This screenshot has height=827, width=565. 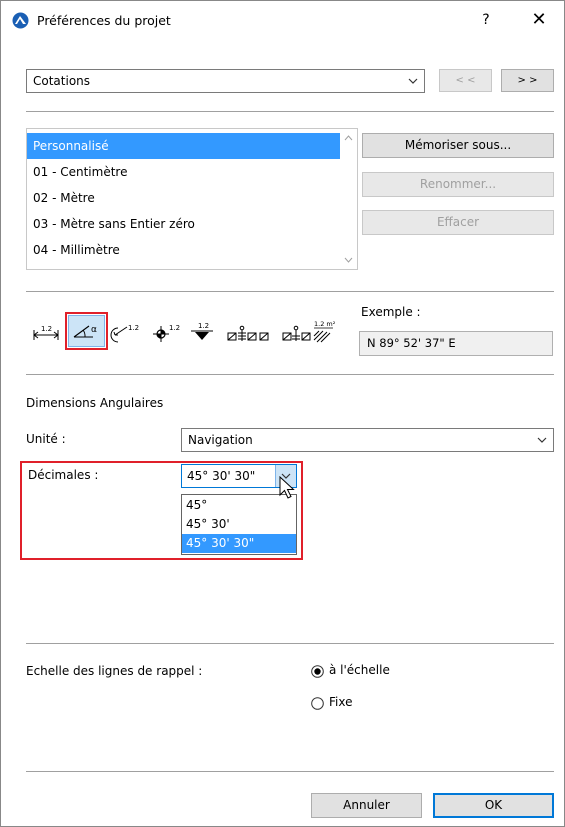 I want to click on decimals-dropdown-list: 45° 45° 30' 45° 30' 30", so click(x=239, y=524).